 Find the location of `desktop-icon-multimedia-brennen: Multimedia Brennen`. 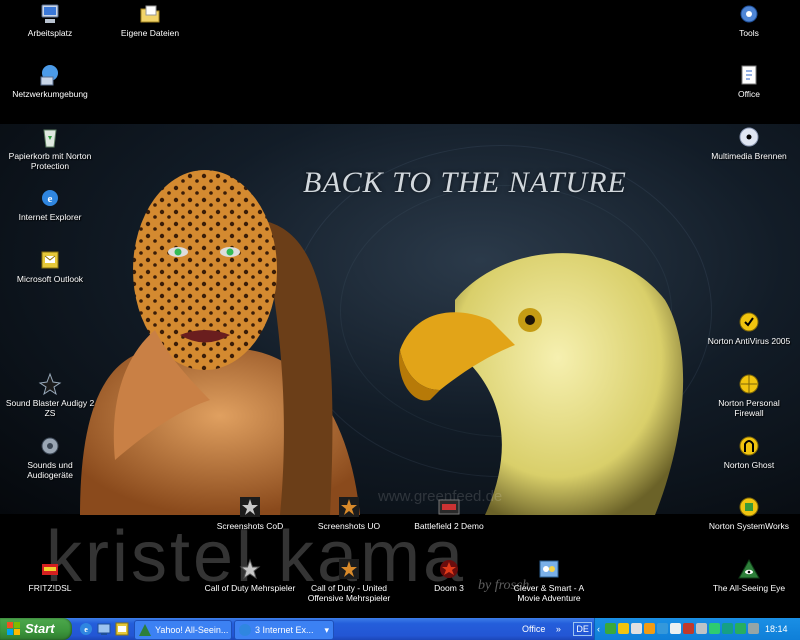

desktop-icon-multimedia-brennen: Multimedia Brennen is located at coordinates (749, 143).